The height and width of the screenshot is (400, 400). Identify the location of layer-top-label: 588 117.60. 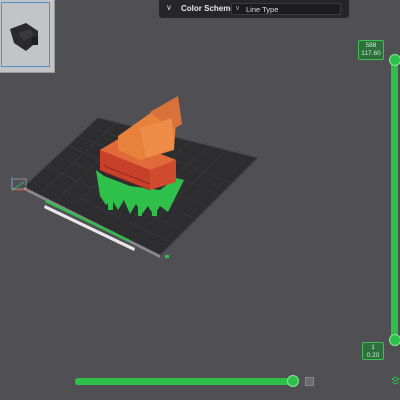
(371, 50).